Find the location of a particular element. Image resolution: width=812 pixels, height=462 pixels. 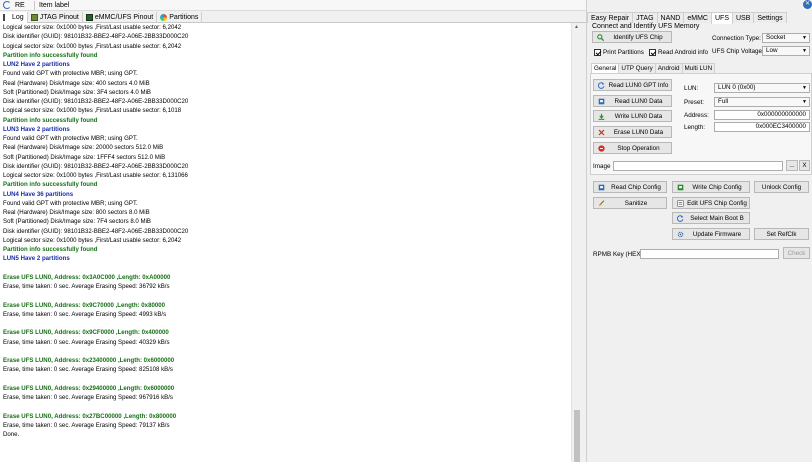

tab-easy-repair: Easy Repair is located at coordinates (610, 17).